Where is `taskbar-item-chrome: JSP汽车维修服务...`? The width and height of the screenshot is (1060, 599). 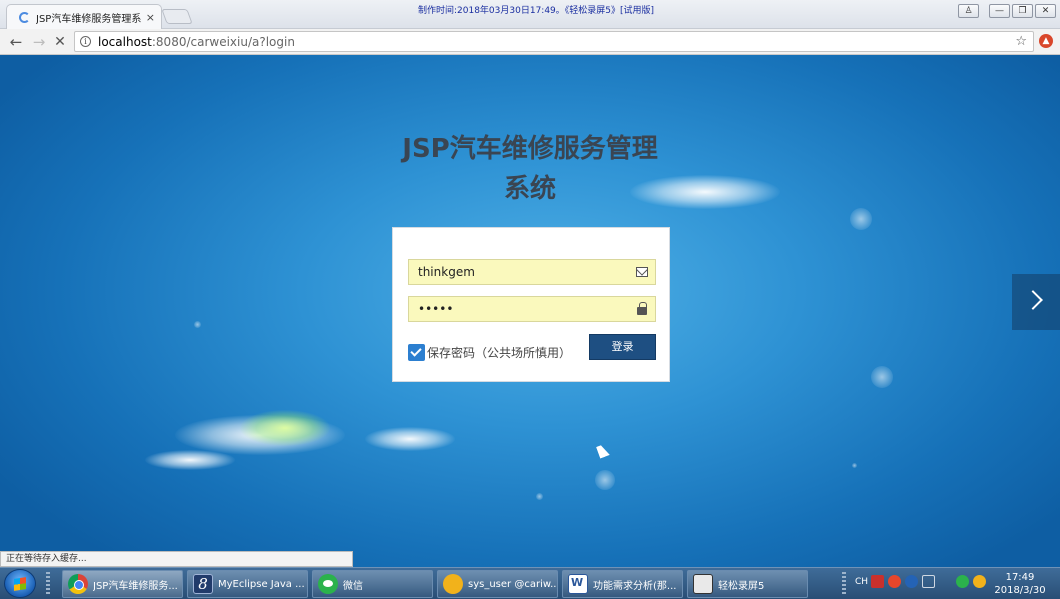 taskbar-item-chrome: JSP汽车维修服务... is located at coordinates (122, 584).